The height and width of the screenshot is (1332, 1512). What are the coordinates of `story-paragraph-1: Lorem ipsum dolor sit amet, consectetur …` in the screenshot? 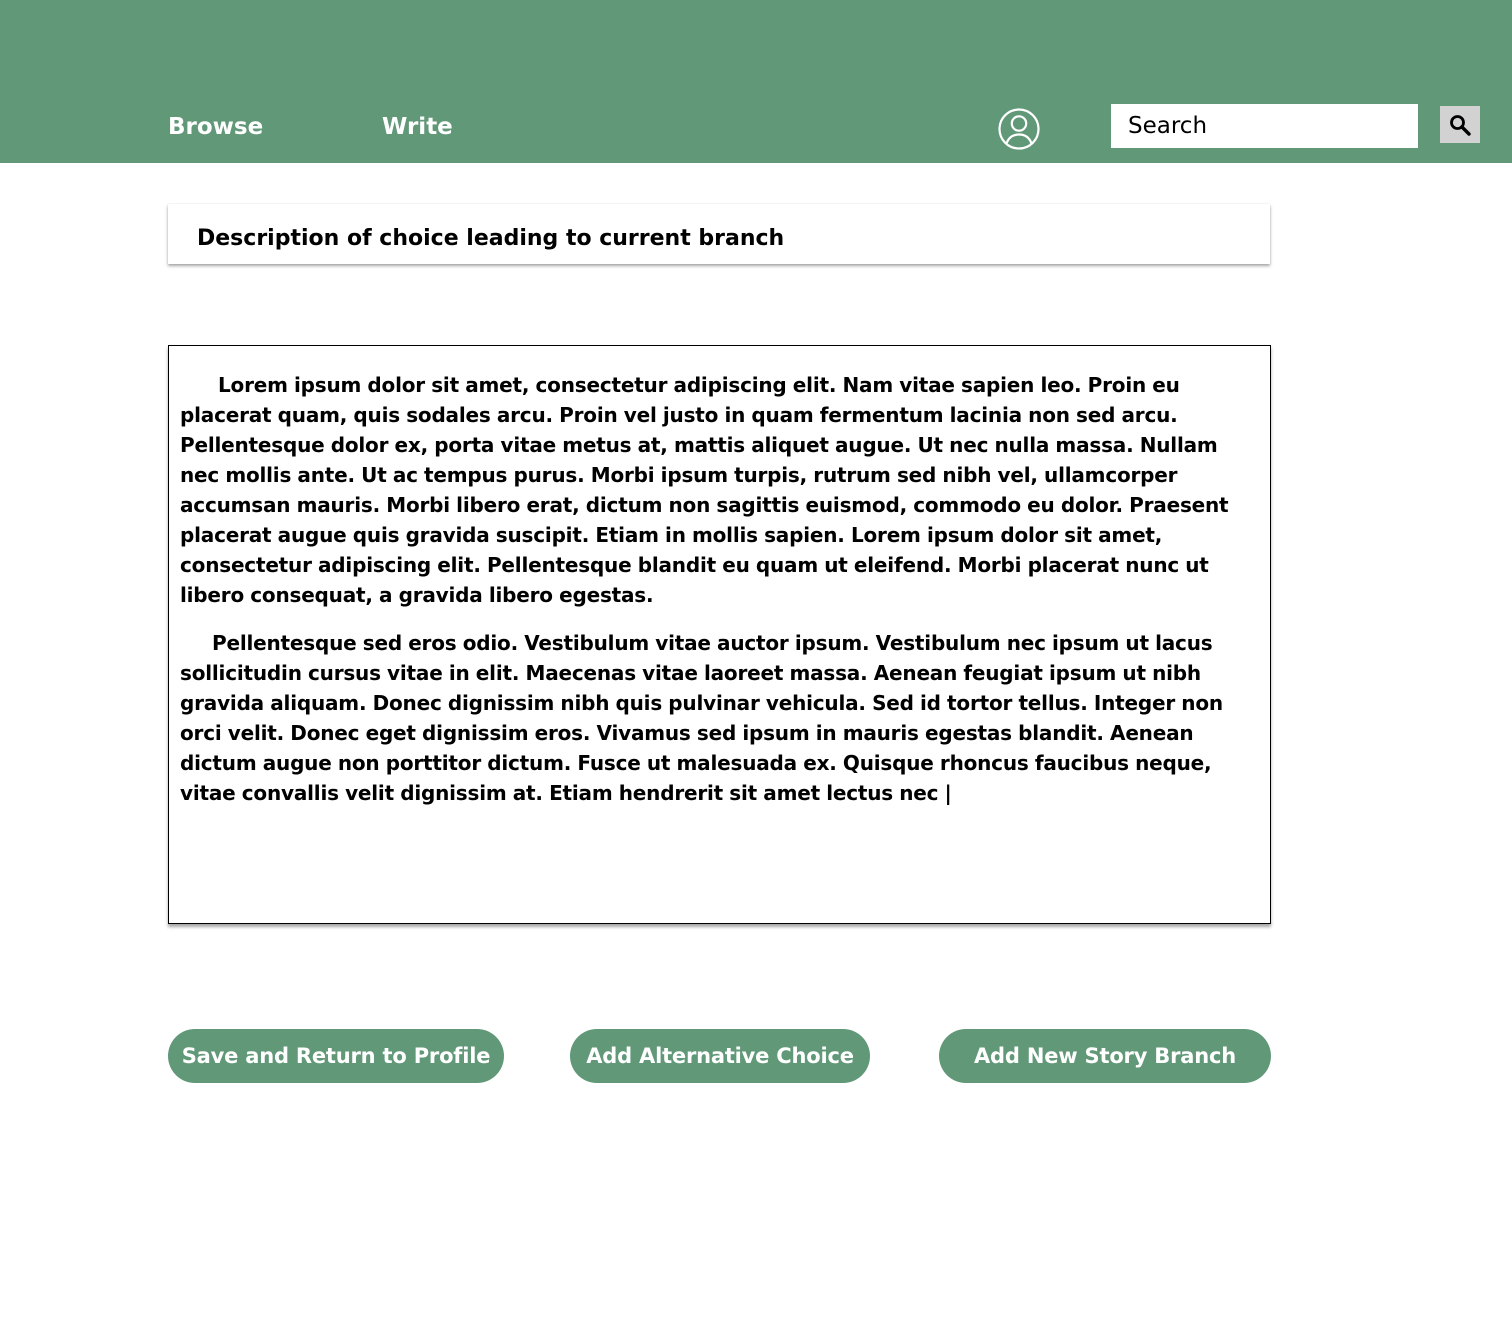 It's located at (704, 490).